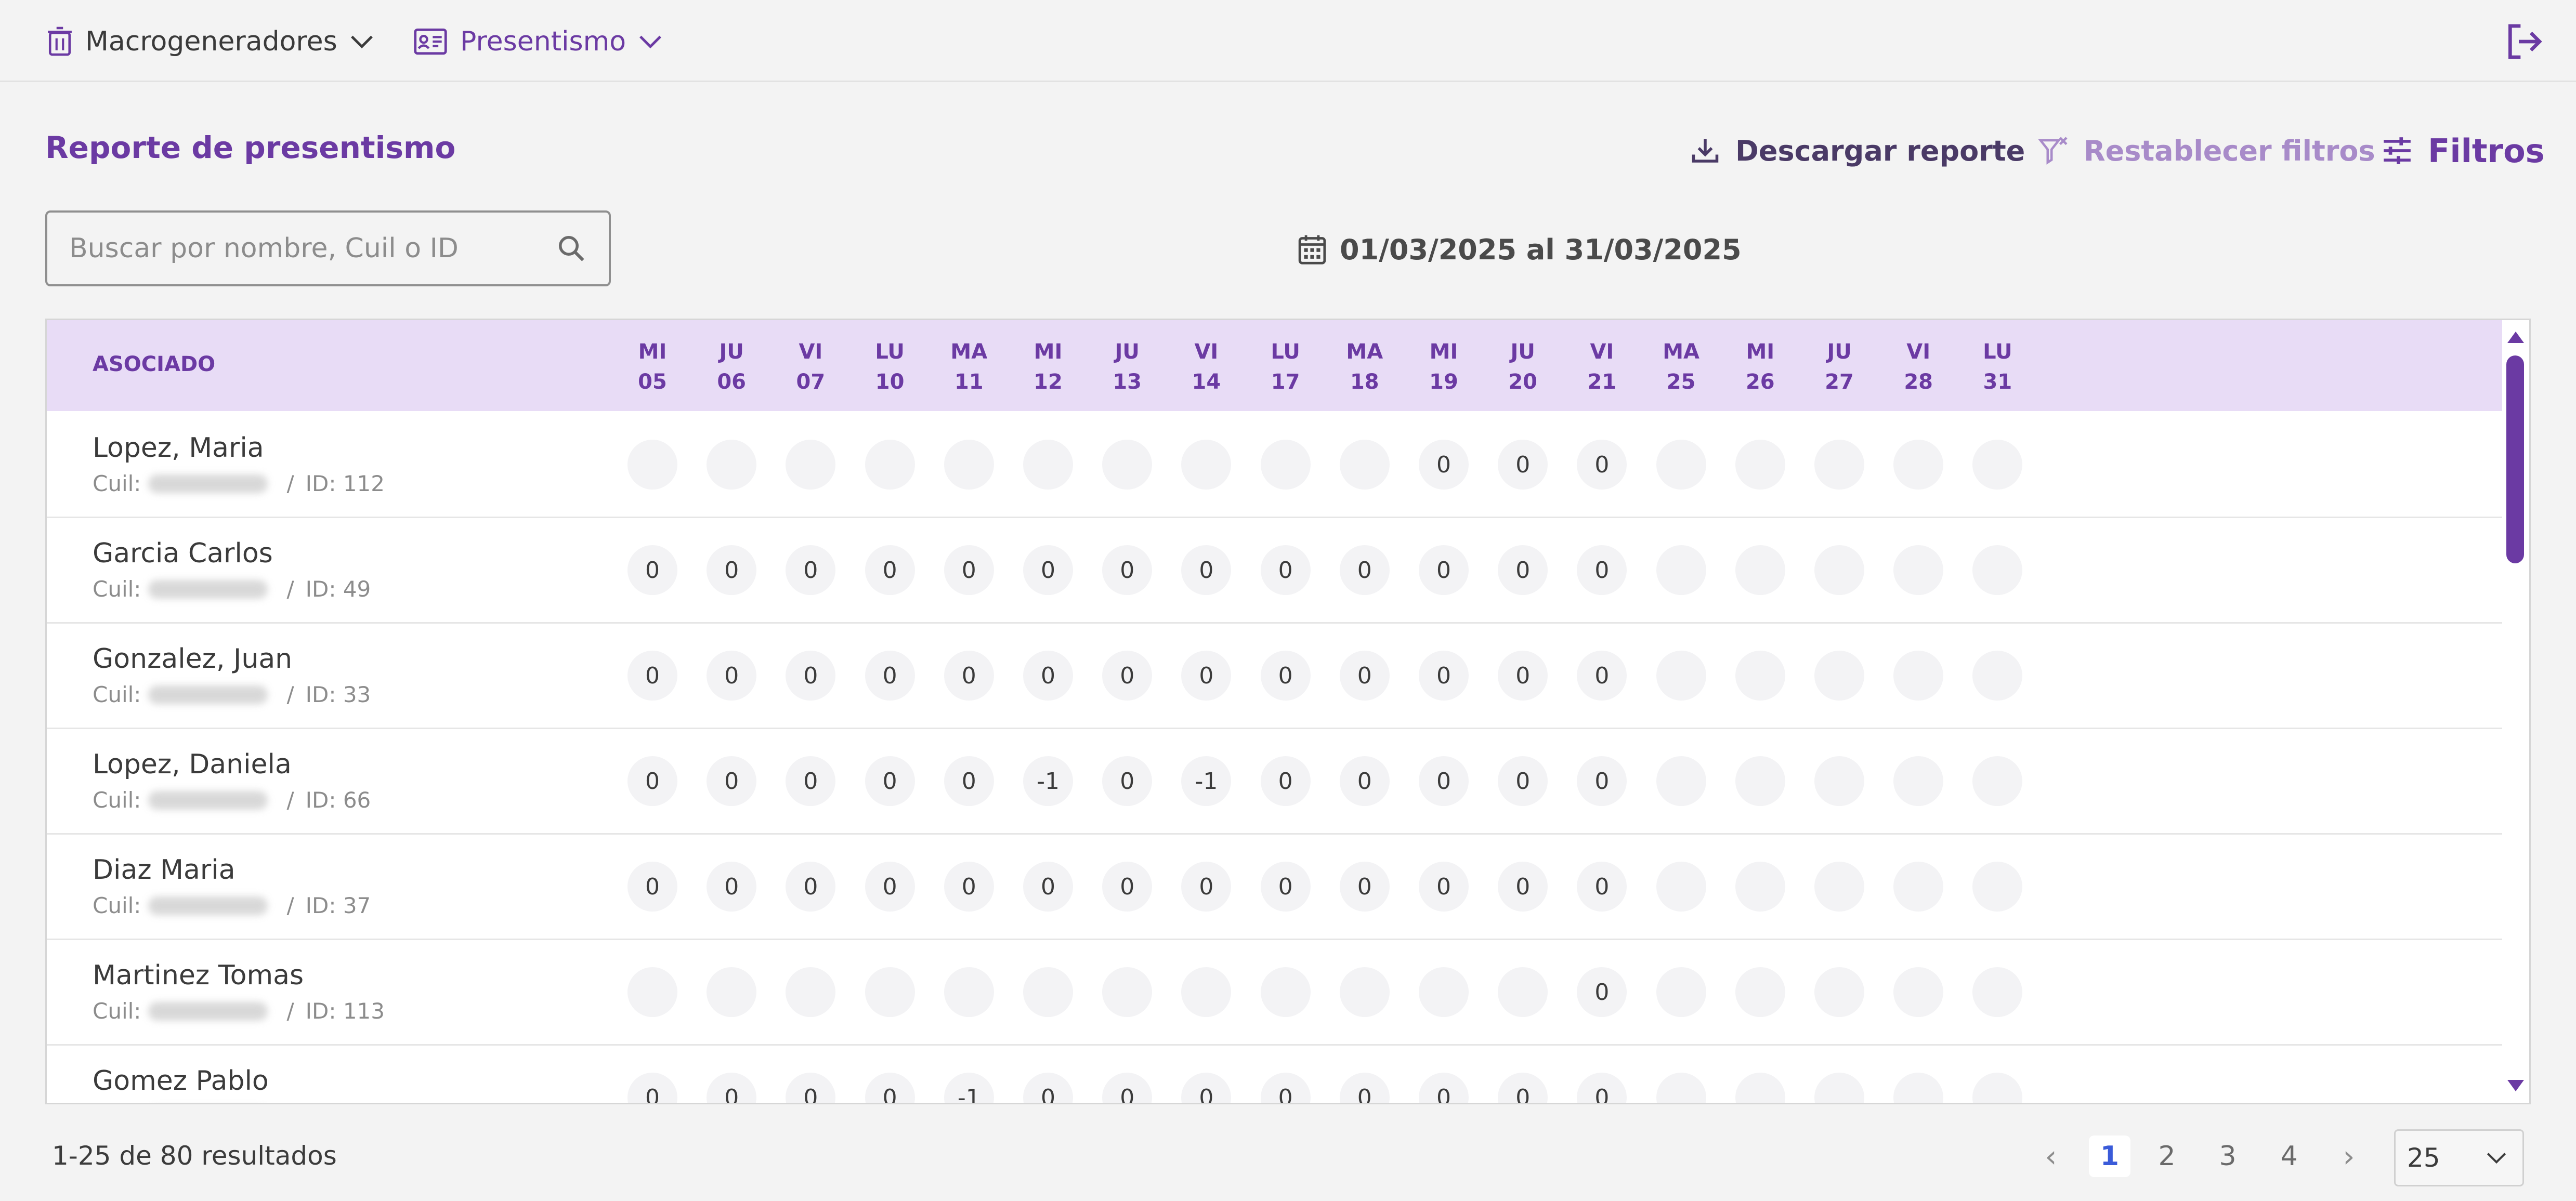 This screenshot has height=1201, width=2576. I want to click on table-row: Diaz Maria Cuil: / ID: 37 0 0 0 0 0 0 0 0 0 0 0 0 0, so click(1275, 887).